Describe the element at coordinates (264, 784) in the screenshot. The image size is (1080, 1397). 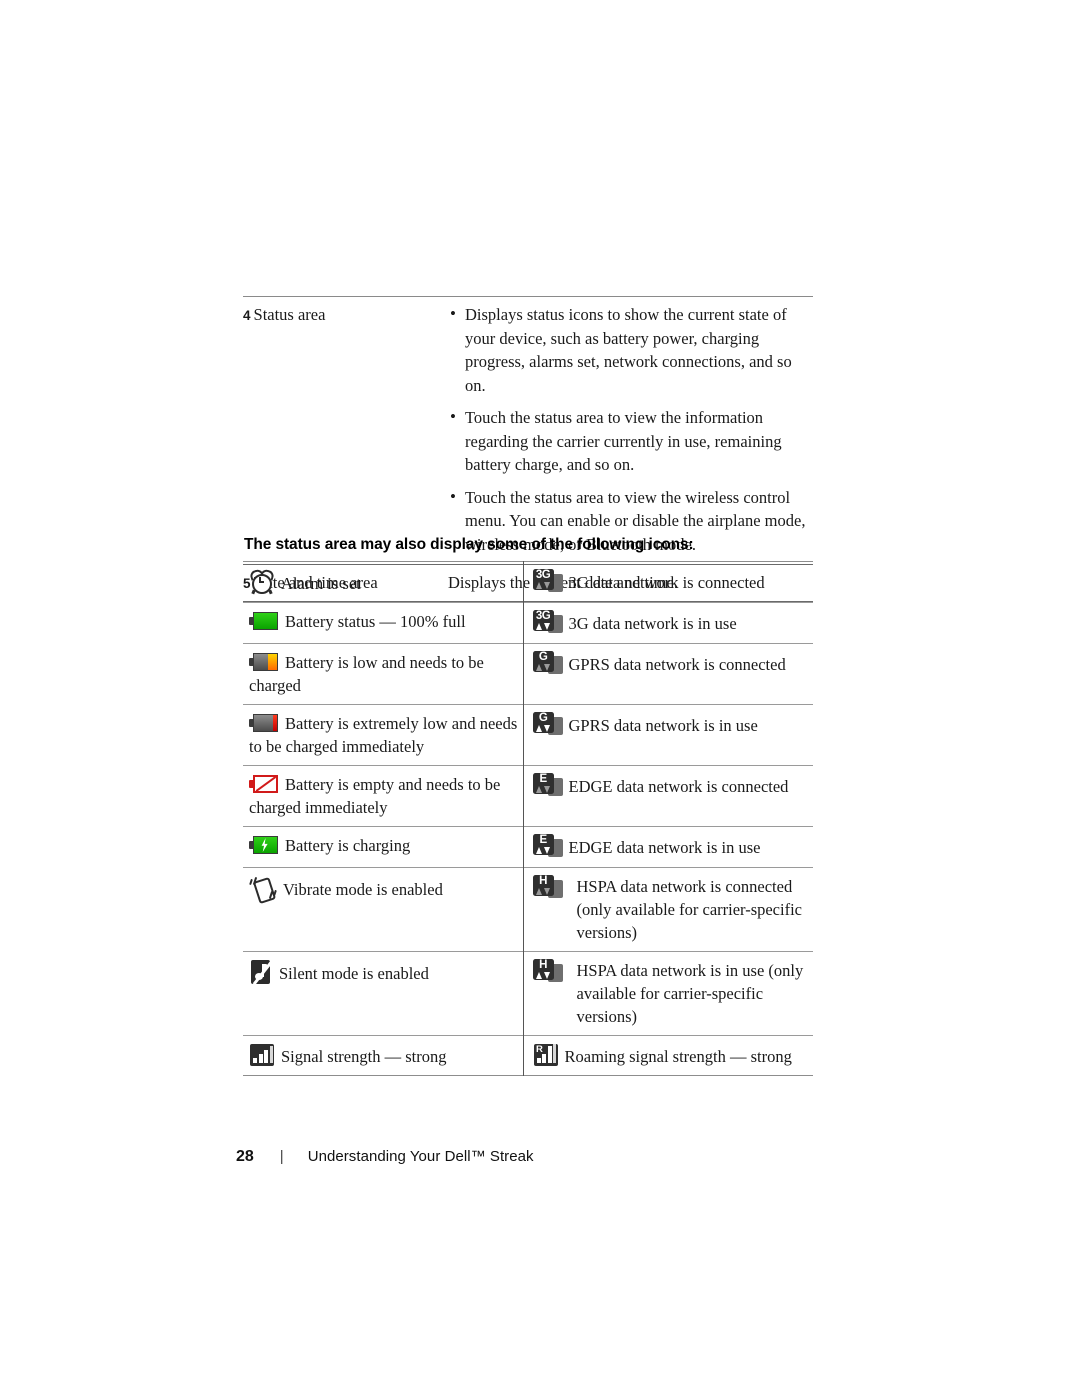
I see `battery-empty-icon` at that location.